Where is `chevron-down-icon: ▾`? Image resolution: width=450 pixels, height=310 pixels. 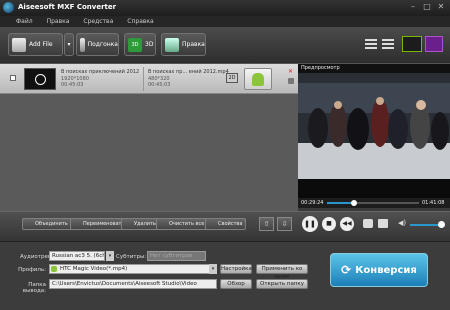 chevron-down-icon: ▾ is located at coordinates (69, 44).